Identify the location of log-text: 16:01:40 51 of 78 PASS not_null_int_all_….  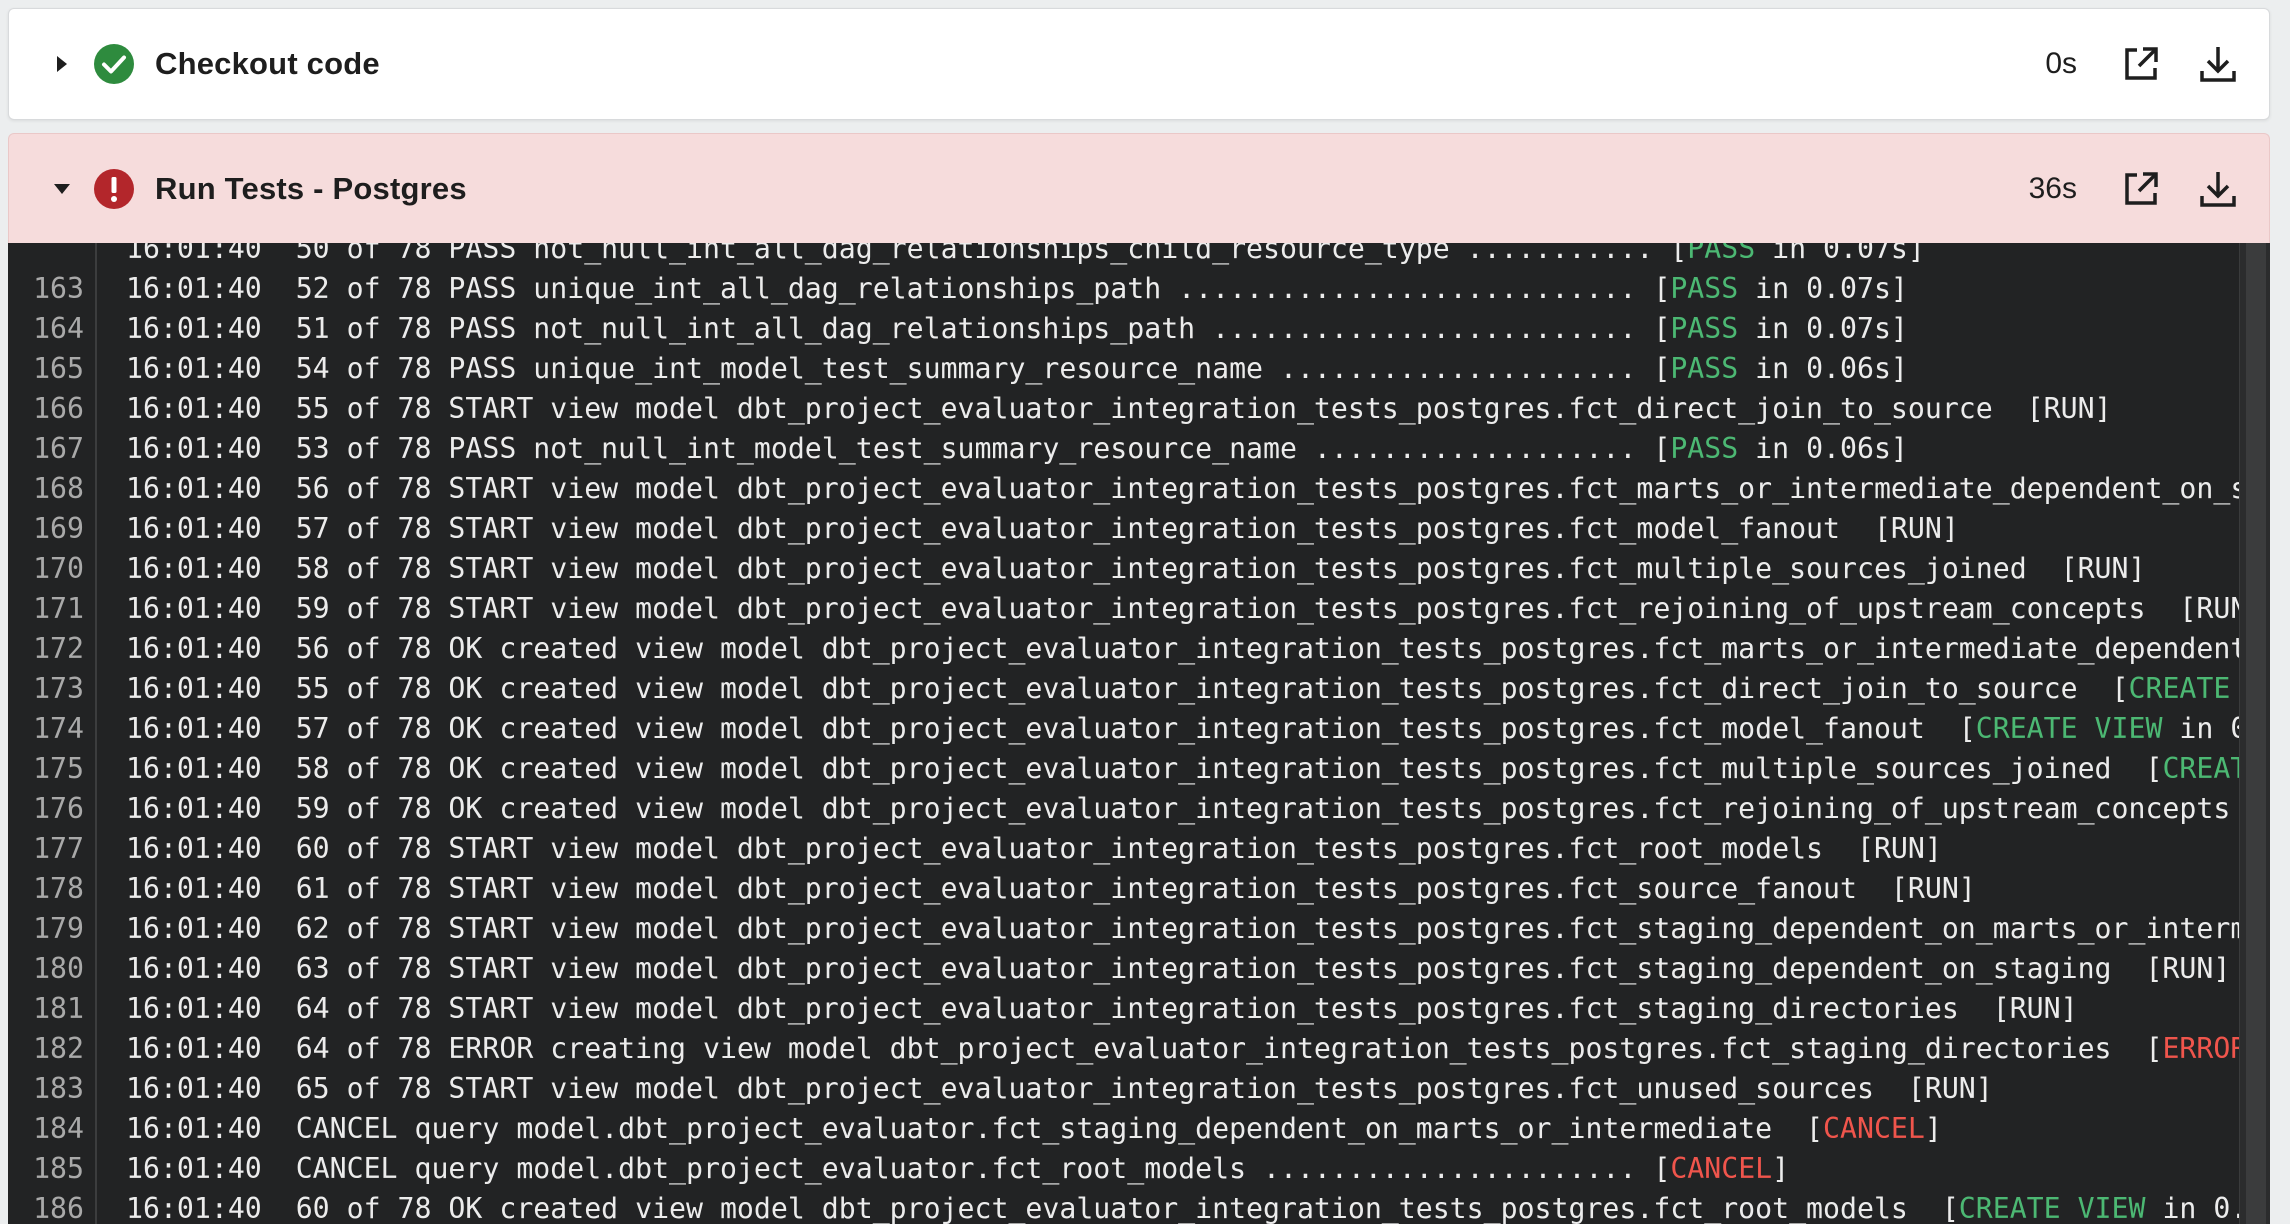
(1017, 328).